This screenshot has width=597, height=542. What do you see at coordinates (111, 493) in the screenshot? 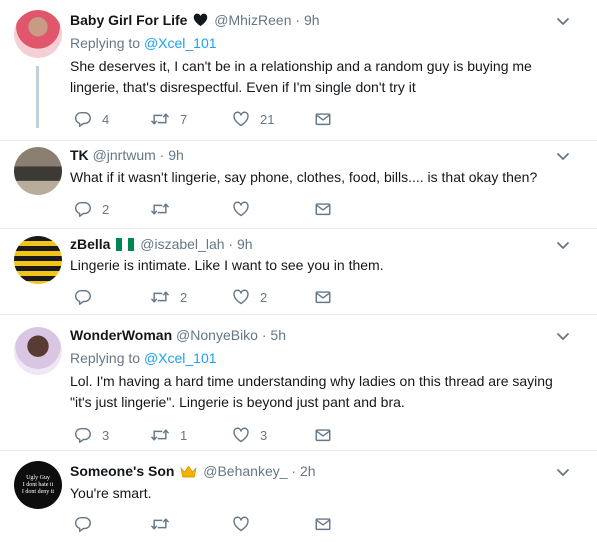
I see `tweet-text: You're smart.` at bounding box center [111, 493].